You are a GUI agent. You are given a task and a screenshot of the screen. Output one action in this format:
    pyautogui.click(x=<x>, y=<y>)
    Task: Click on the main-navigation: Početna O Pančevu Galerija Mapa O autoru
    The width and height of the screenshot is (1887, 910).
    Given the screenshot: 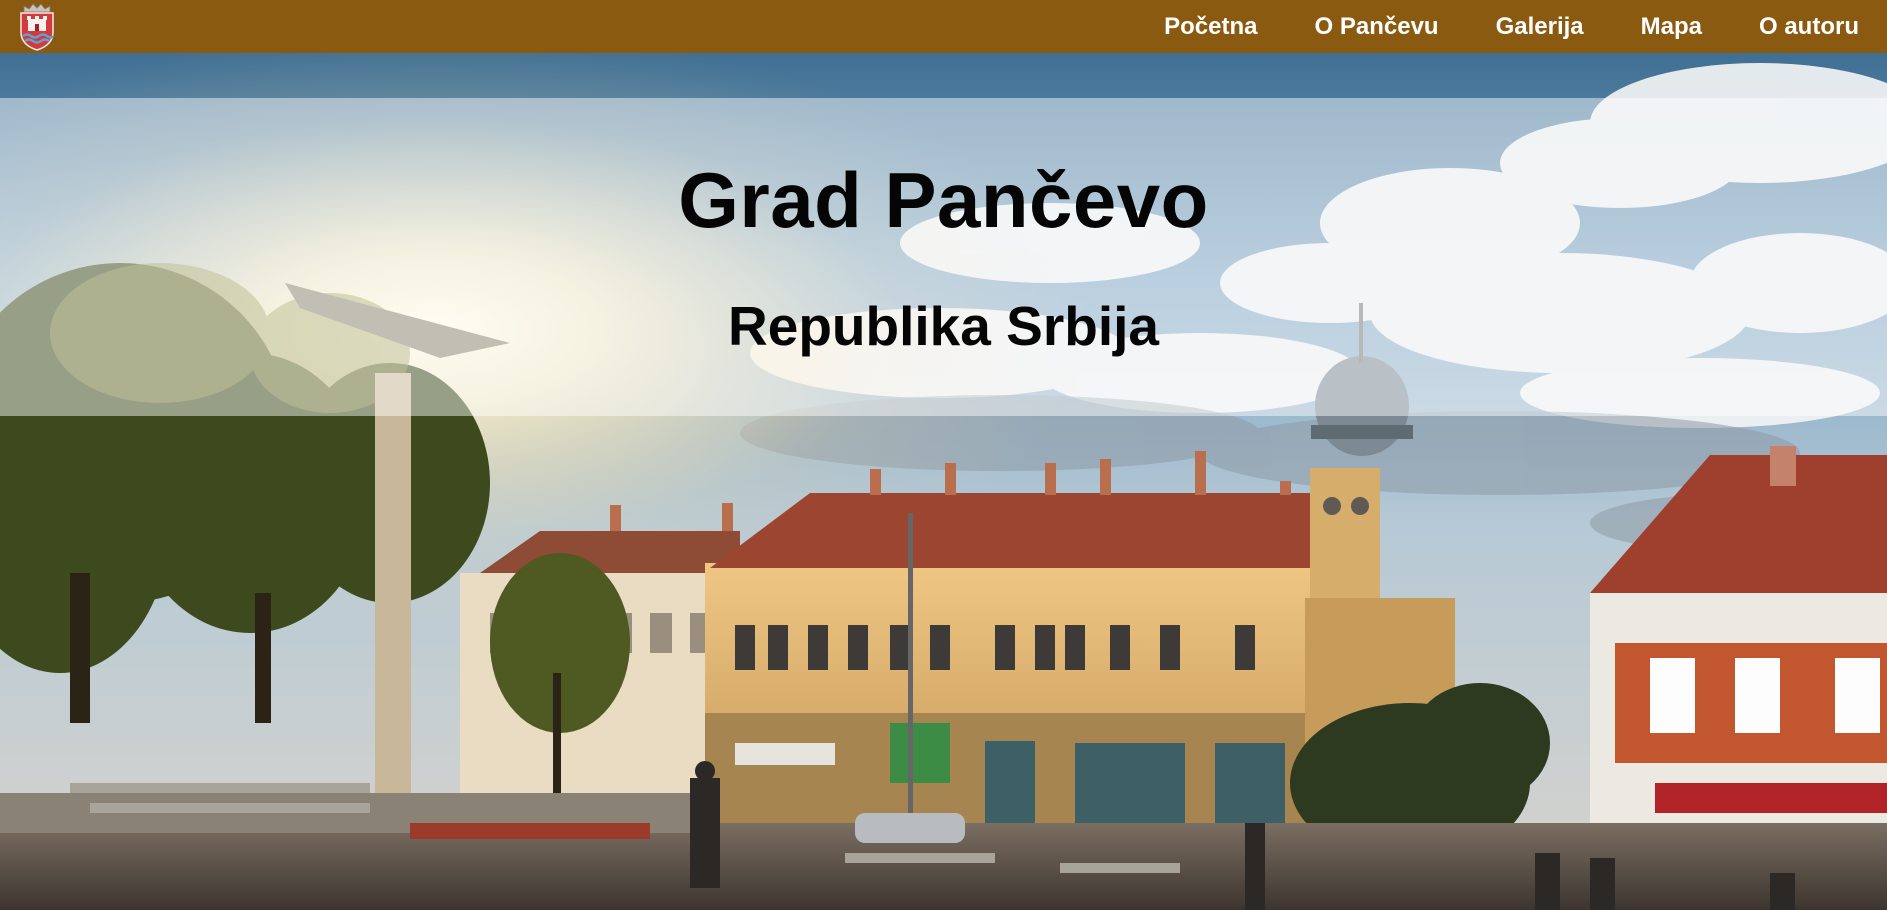 What is the action you would take?
    pyautogui.click(x=1483, y=27)
    